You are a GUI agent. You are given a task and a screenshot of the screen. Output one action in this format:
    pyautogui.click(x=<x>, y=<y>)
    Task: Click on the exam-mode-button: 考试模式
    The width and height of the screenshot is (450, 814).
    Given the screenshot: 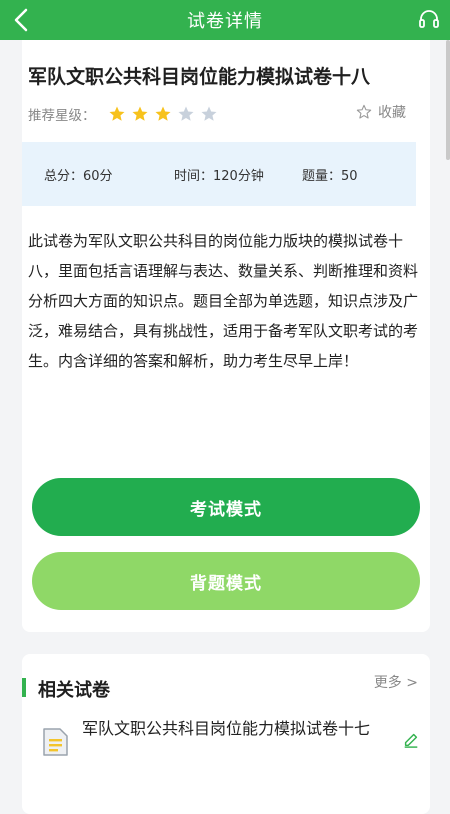 What is the action you would take?
    pyautogui.click(x=226, y=507)
    